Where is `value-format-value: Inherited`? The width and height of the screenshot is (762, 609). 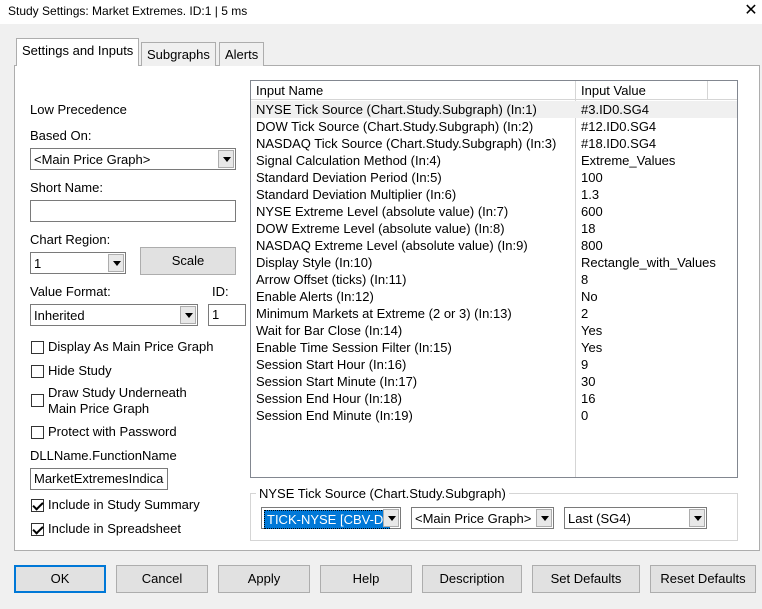 value-format-value: Inherited is located at coordinates (59, 315).